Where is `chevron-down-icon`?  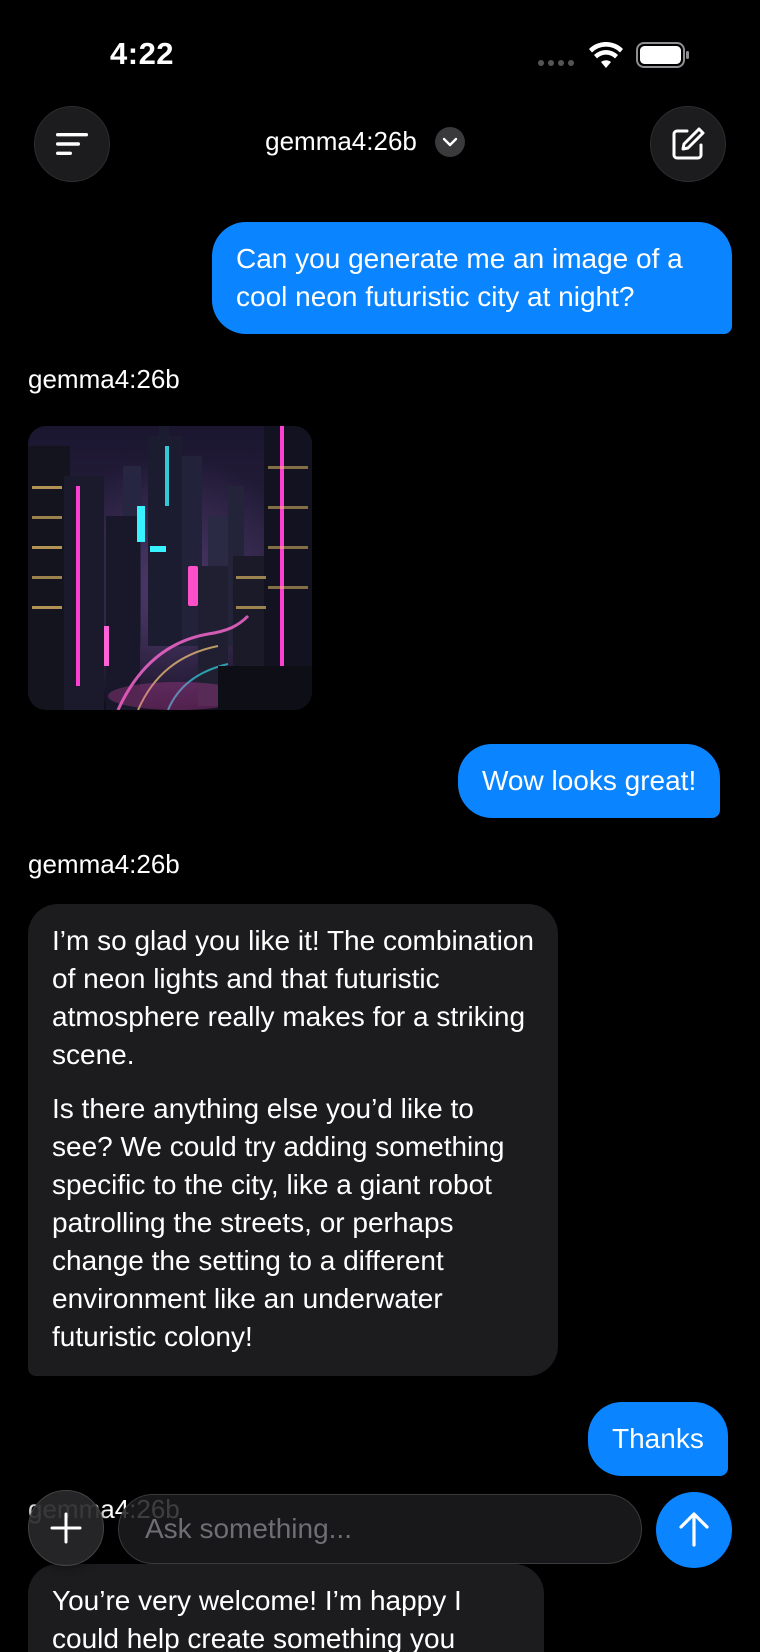 chevron-down-icon is located at coordinates (449, 141).